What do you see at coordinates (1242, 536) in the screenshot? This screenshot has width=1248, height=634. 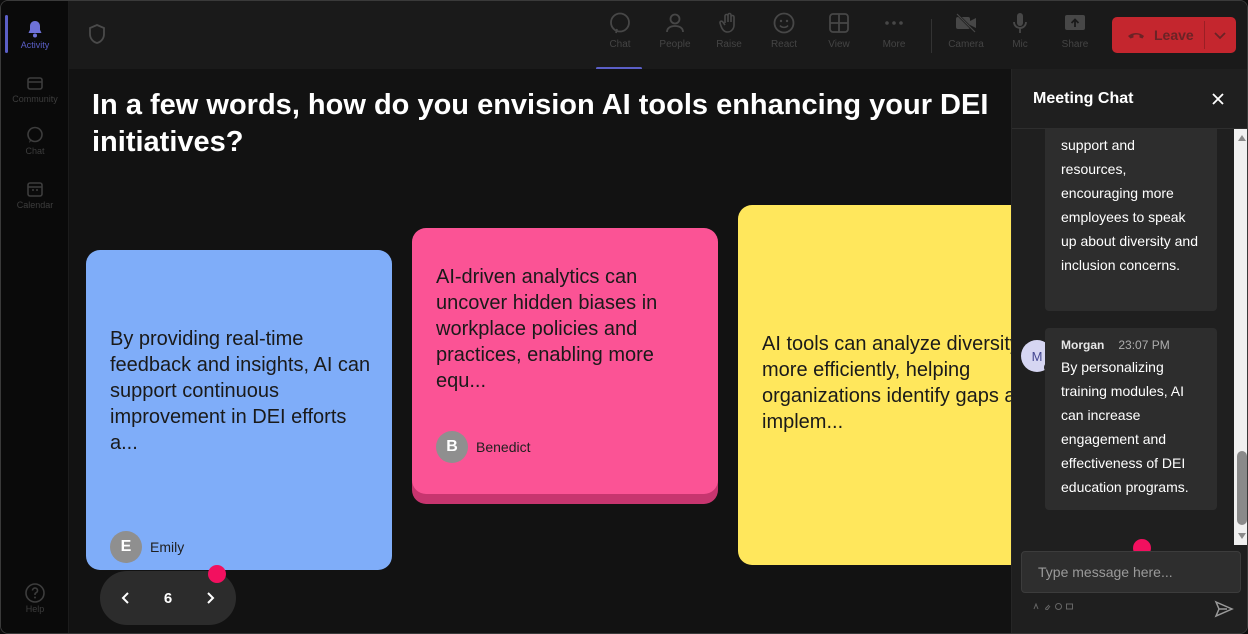 I see `scroll-down-arrow-icon` at bounding box center [1242, 536].